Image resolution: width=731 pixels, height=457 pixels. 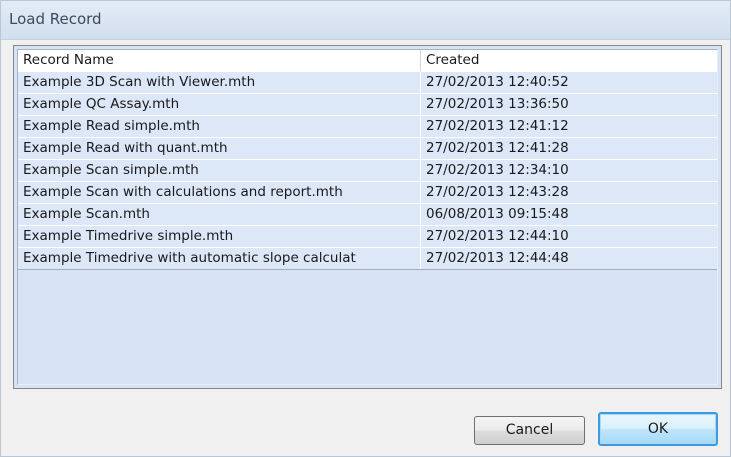 I want to click on record-name-cell: Example QC Assay.mth, so click(x=219, y=104).